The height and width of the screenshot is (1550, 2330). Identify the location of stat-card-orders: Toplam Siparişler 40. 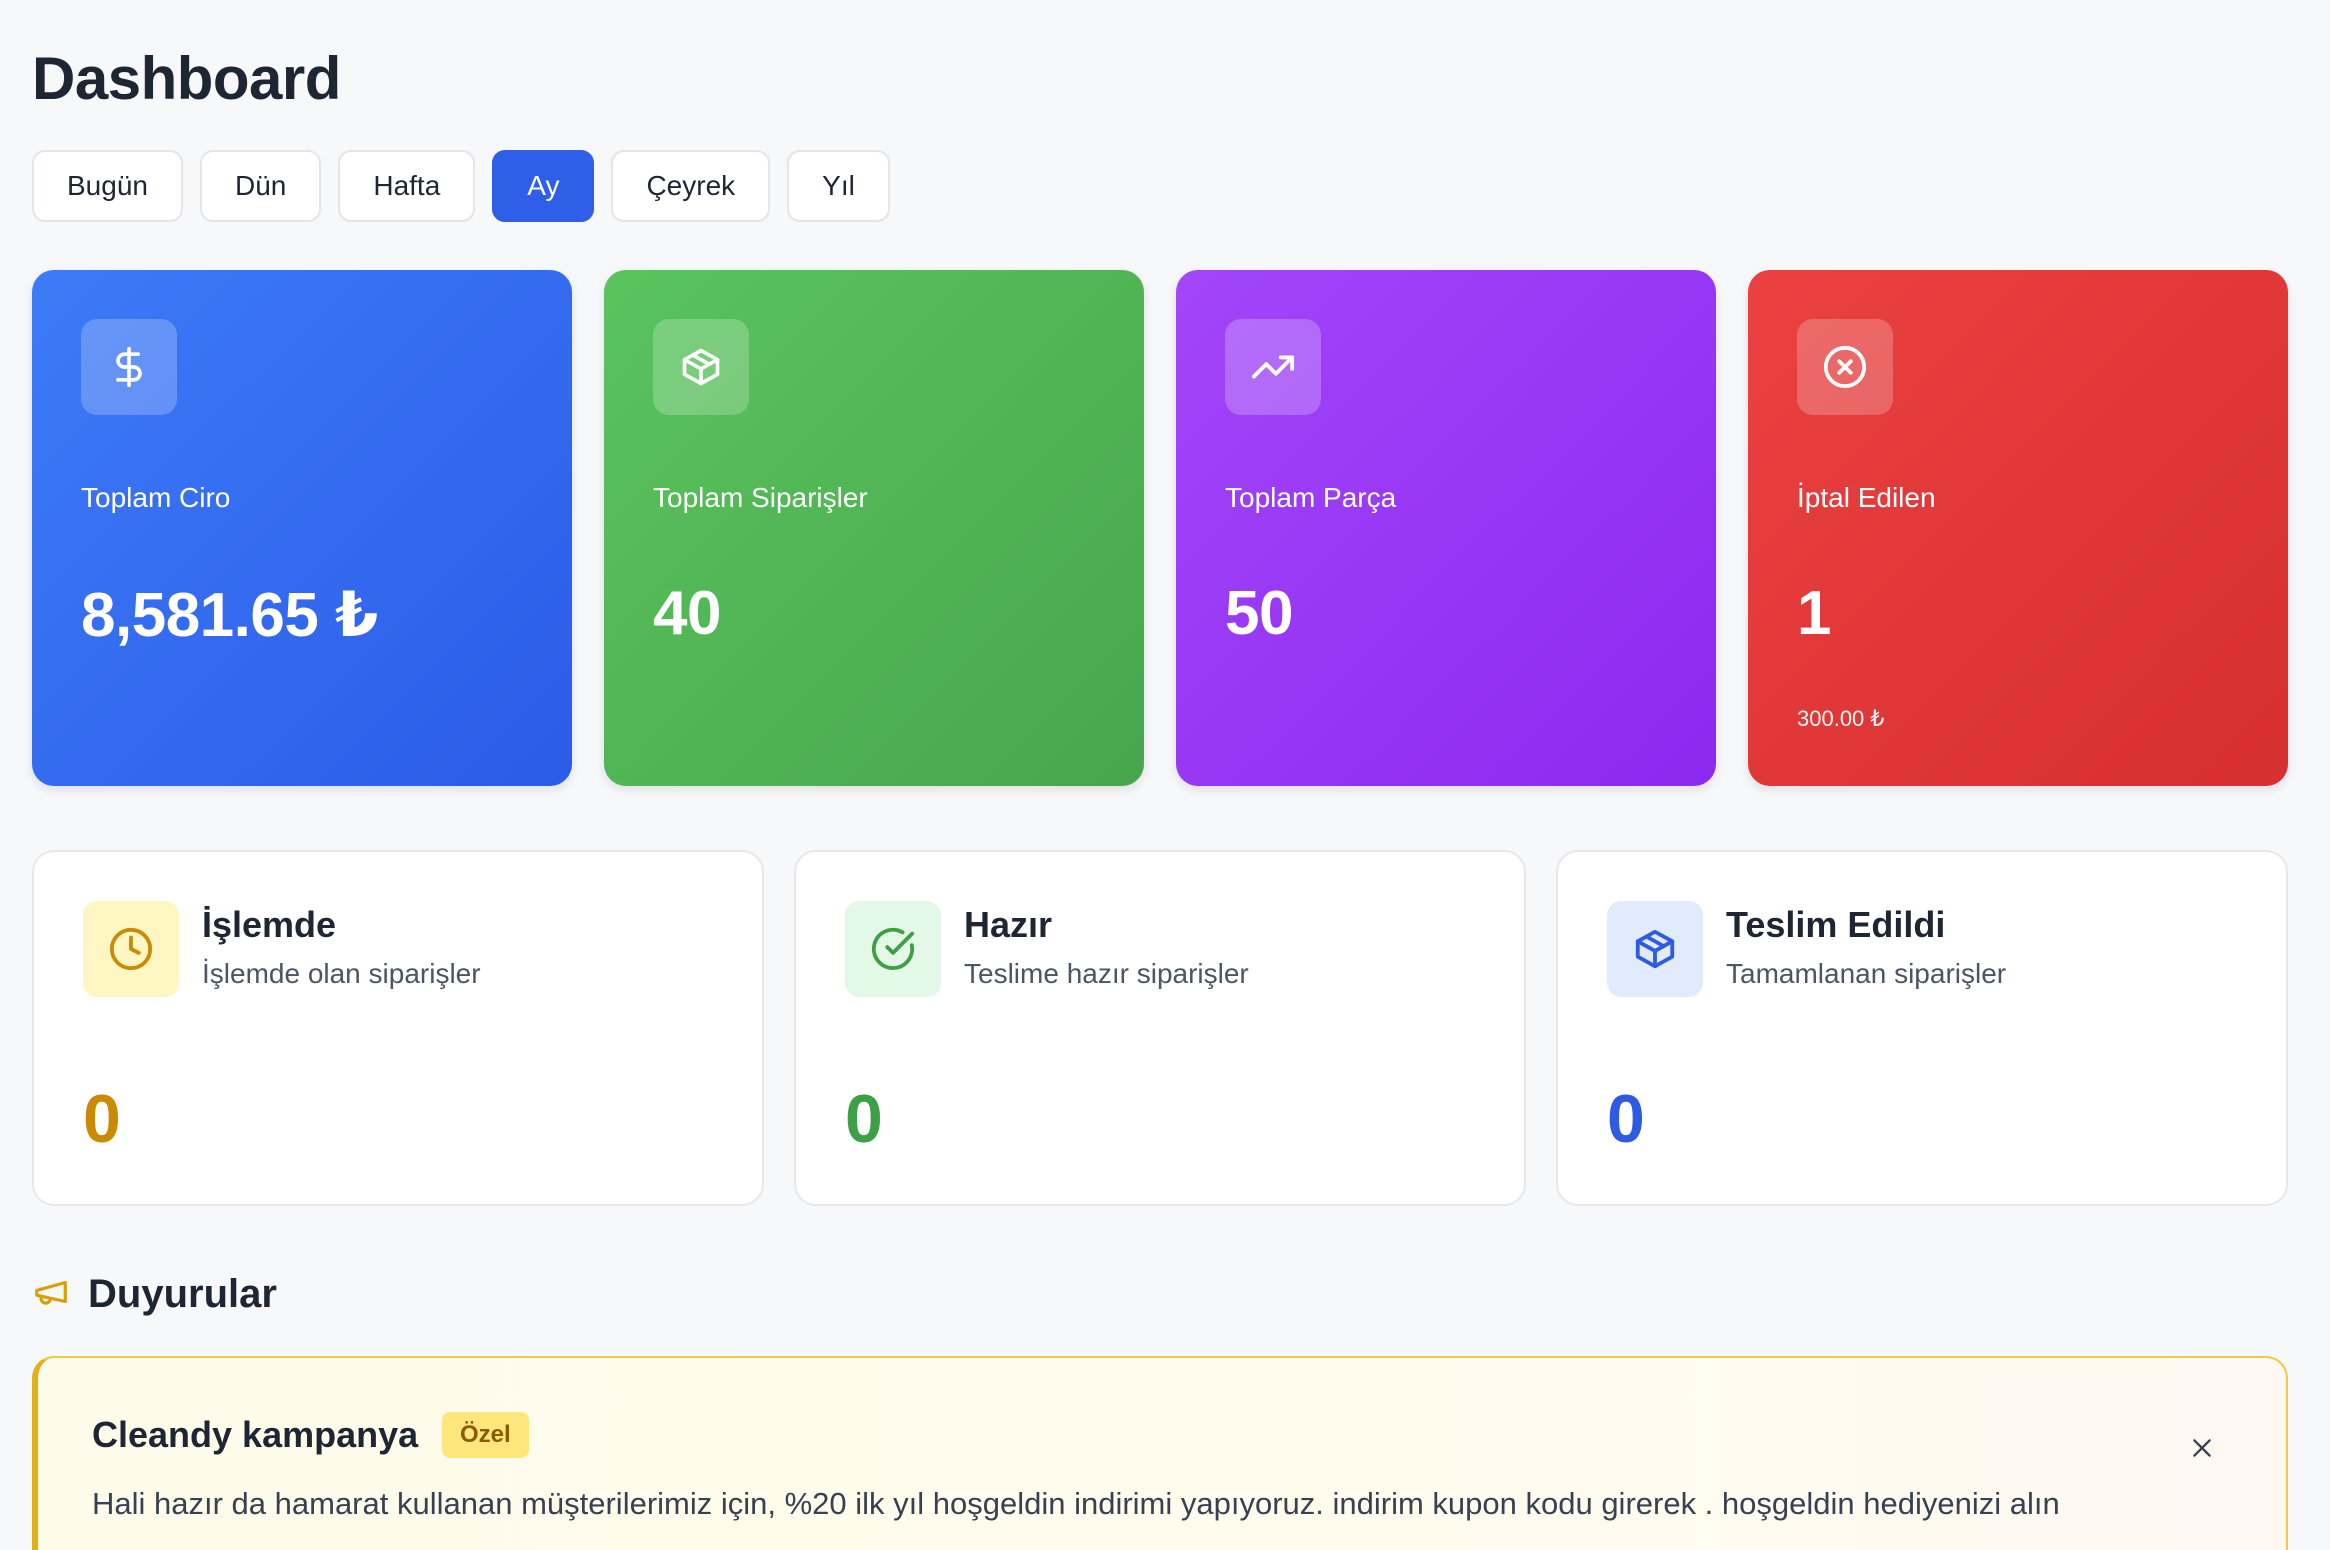
(874, 528).